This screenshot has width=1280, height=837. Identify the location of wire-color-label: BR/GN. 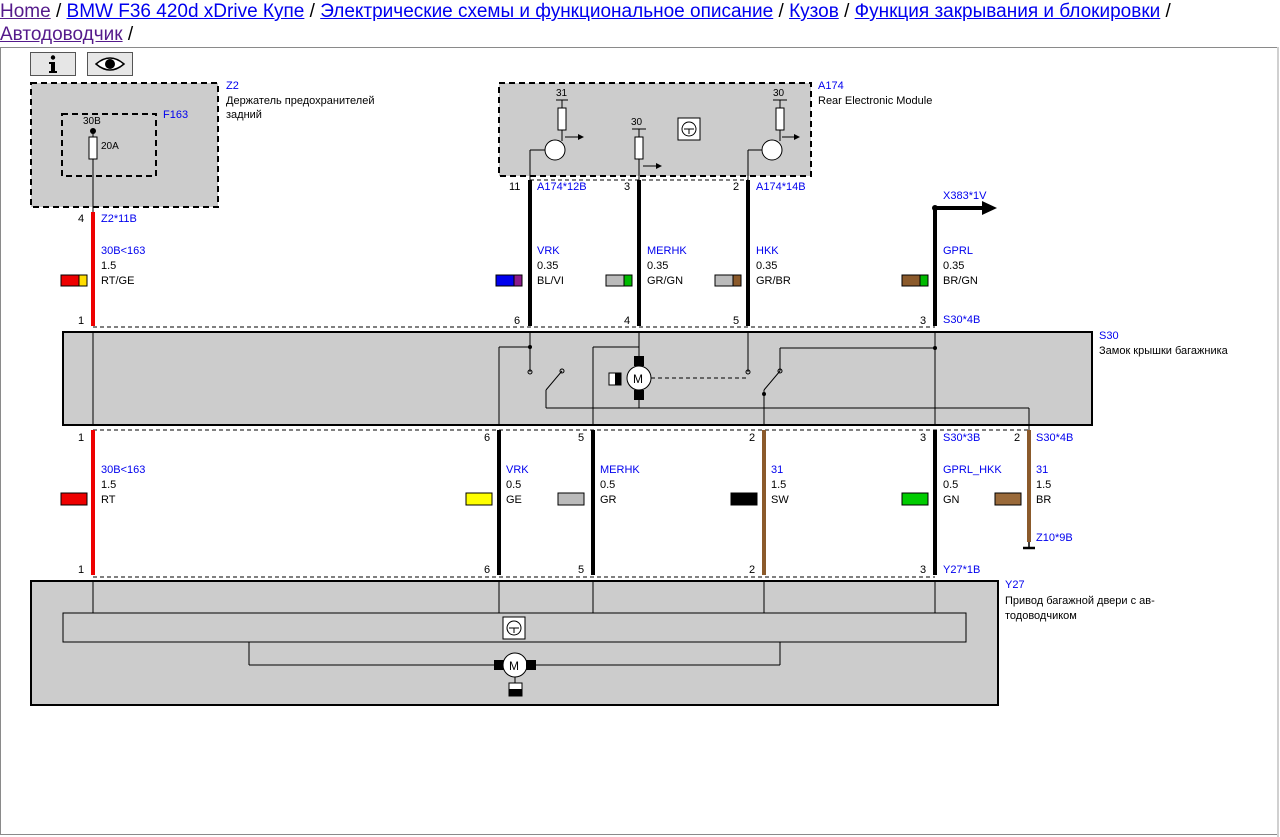
(960, 281).